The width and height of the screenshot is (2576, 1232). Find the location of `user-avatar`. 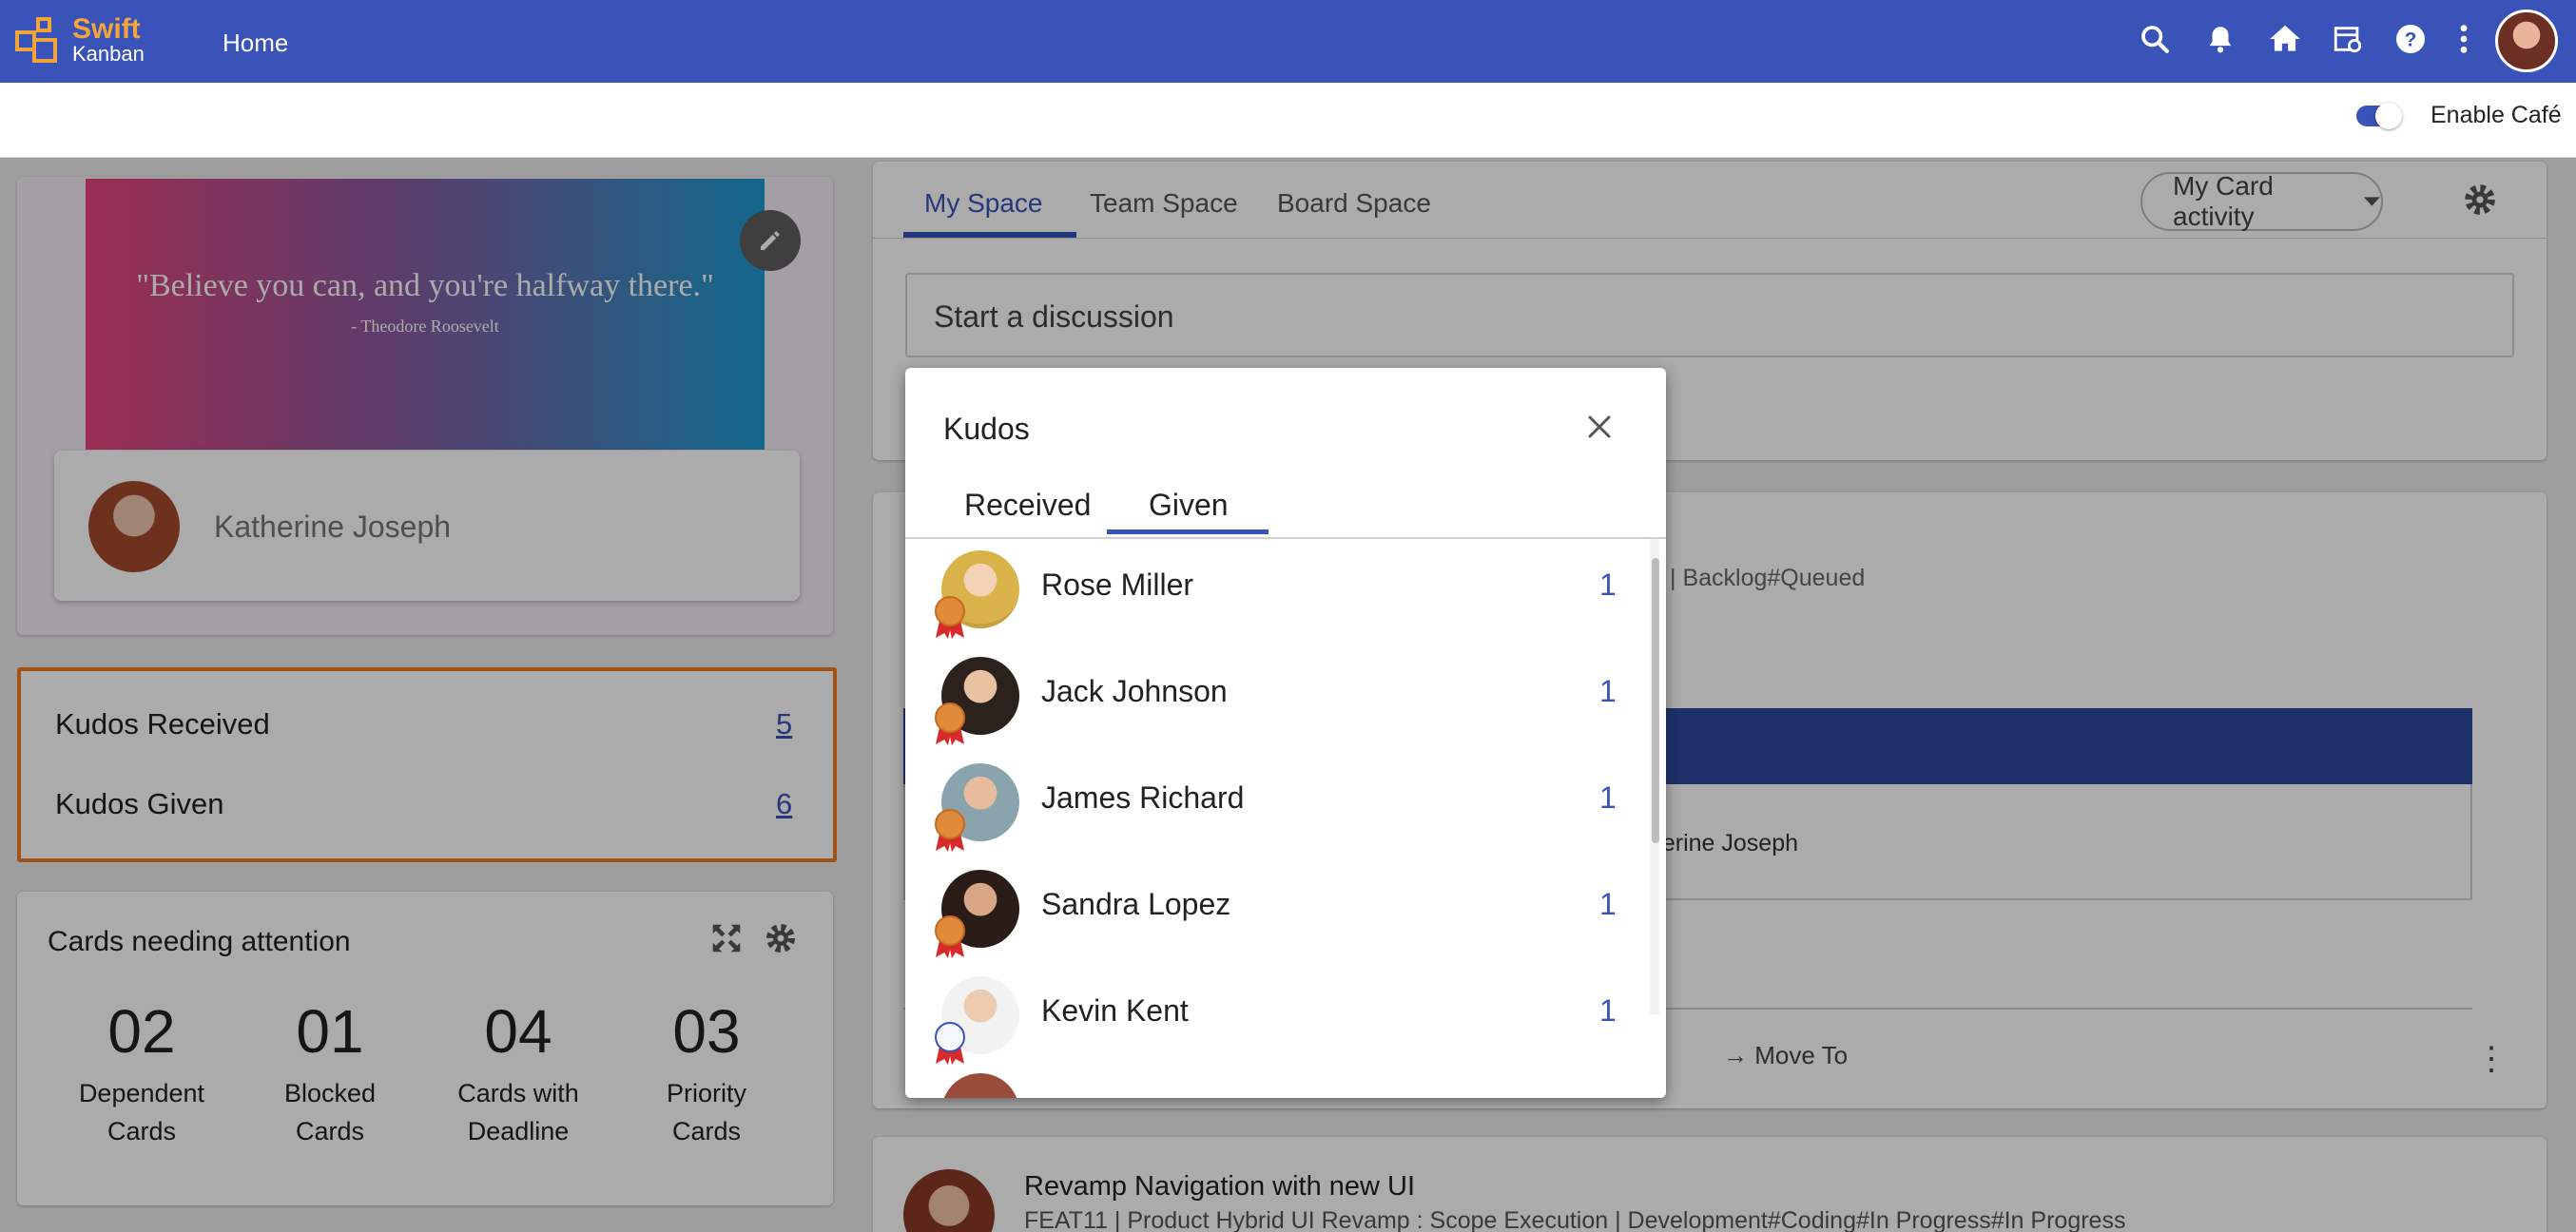

user-avatar is located at coordinates (2526, 41).